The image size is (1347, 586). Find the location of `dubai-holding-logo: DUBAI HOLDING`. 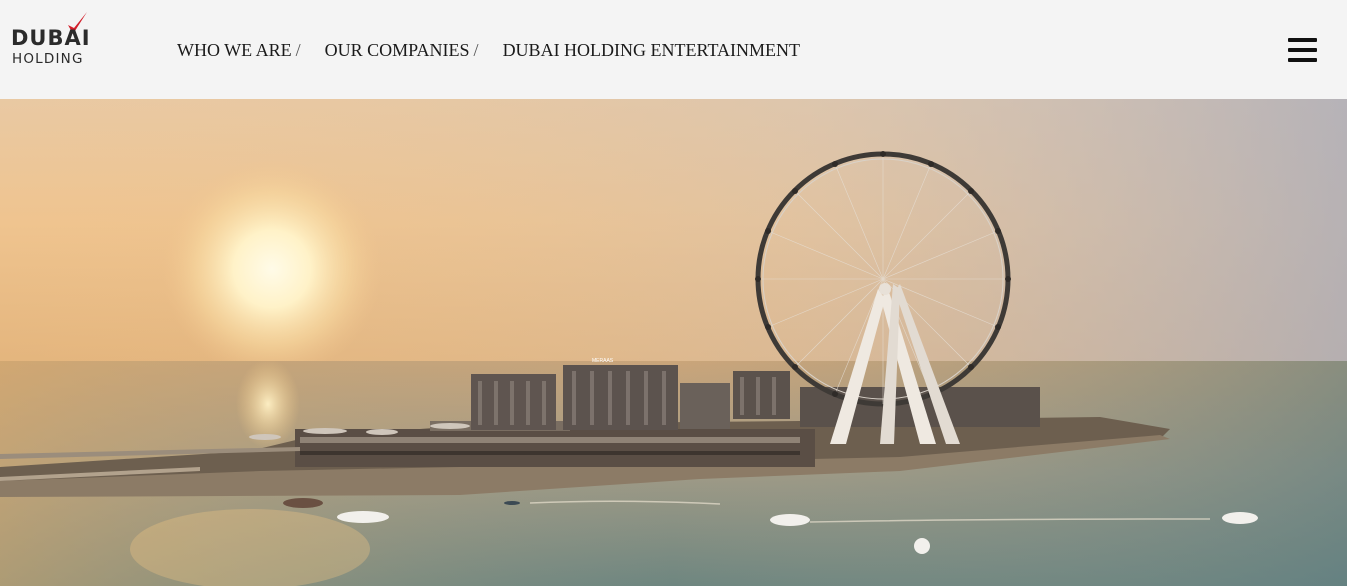

dubai-holding-logo: DUBAI HOLDING is located at coordinates (56, 42).